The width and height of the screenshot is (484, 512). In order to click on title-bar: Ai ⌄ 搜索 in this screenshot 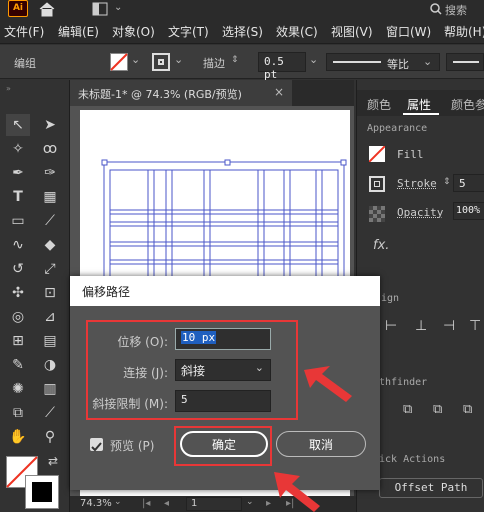, I will do `click(242, 10)`.